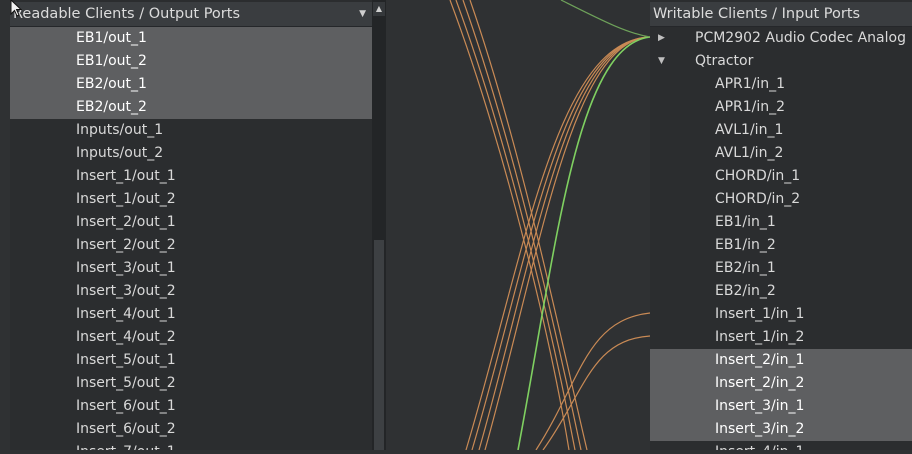 The width and height of the screenshot is (912, 454). Describe the element at coordinates (759, 445) in the screenshot. I see `input-port-label: Insert_4/in_1` at that location.